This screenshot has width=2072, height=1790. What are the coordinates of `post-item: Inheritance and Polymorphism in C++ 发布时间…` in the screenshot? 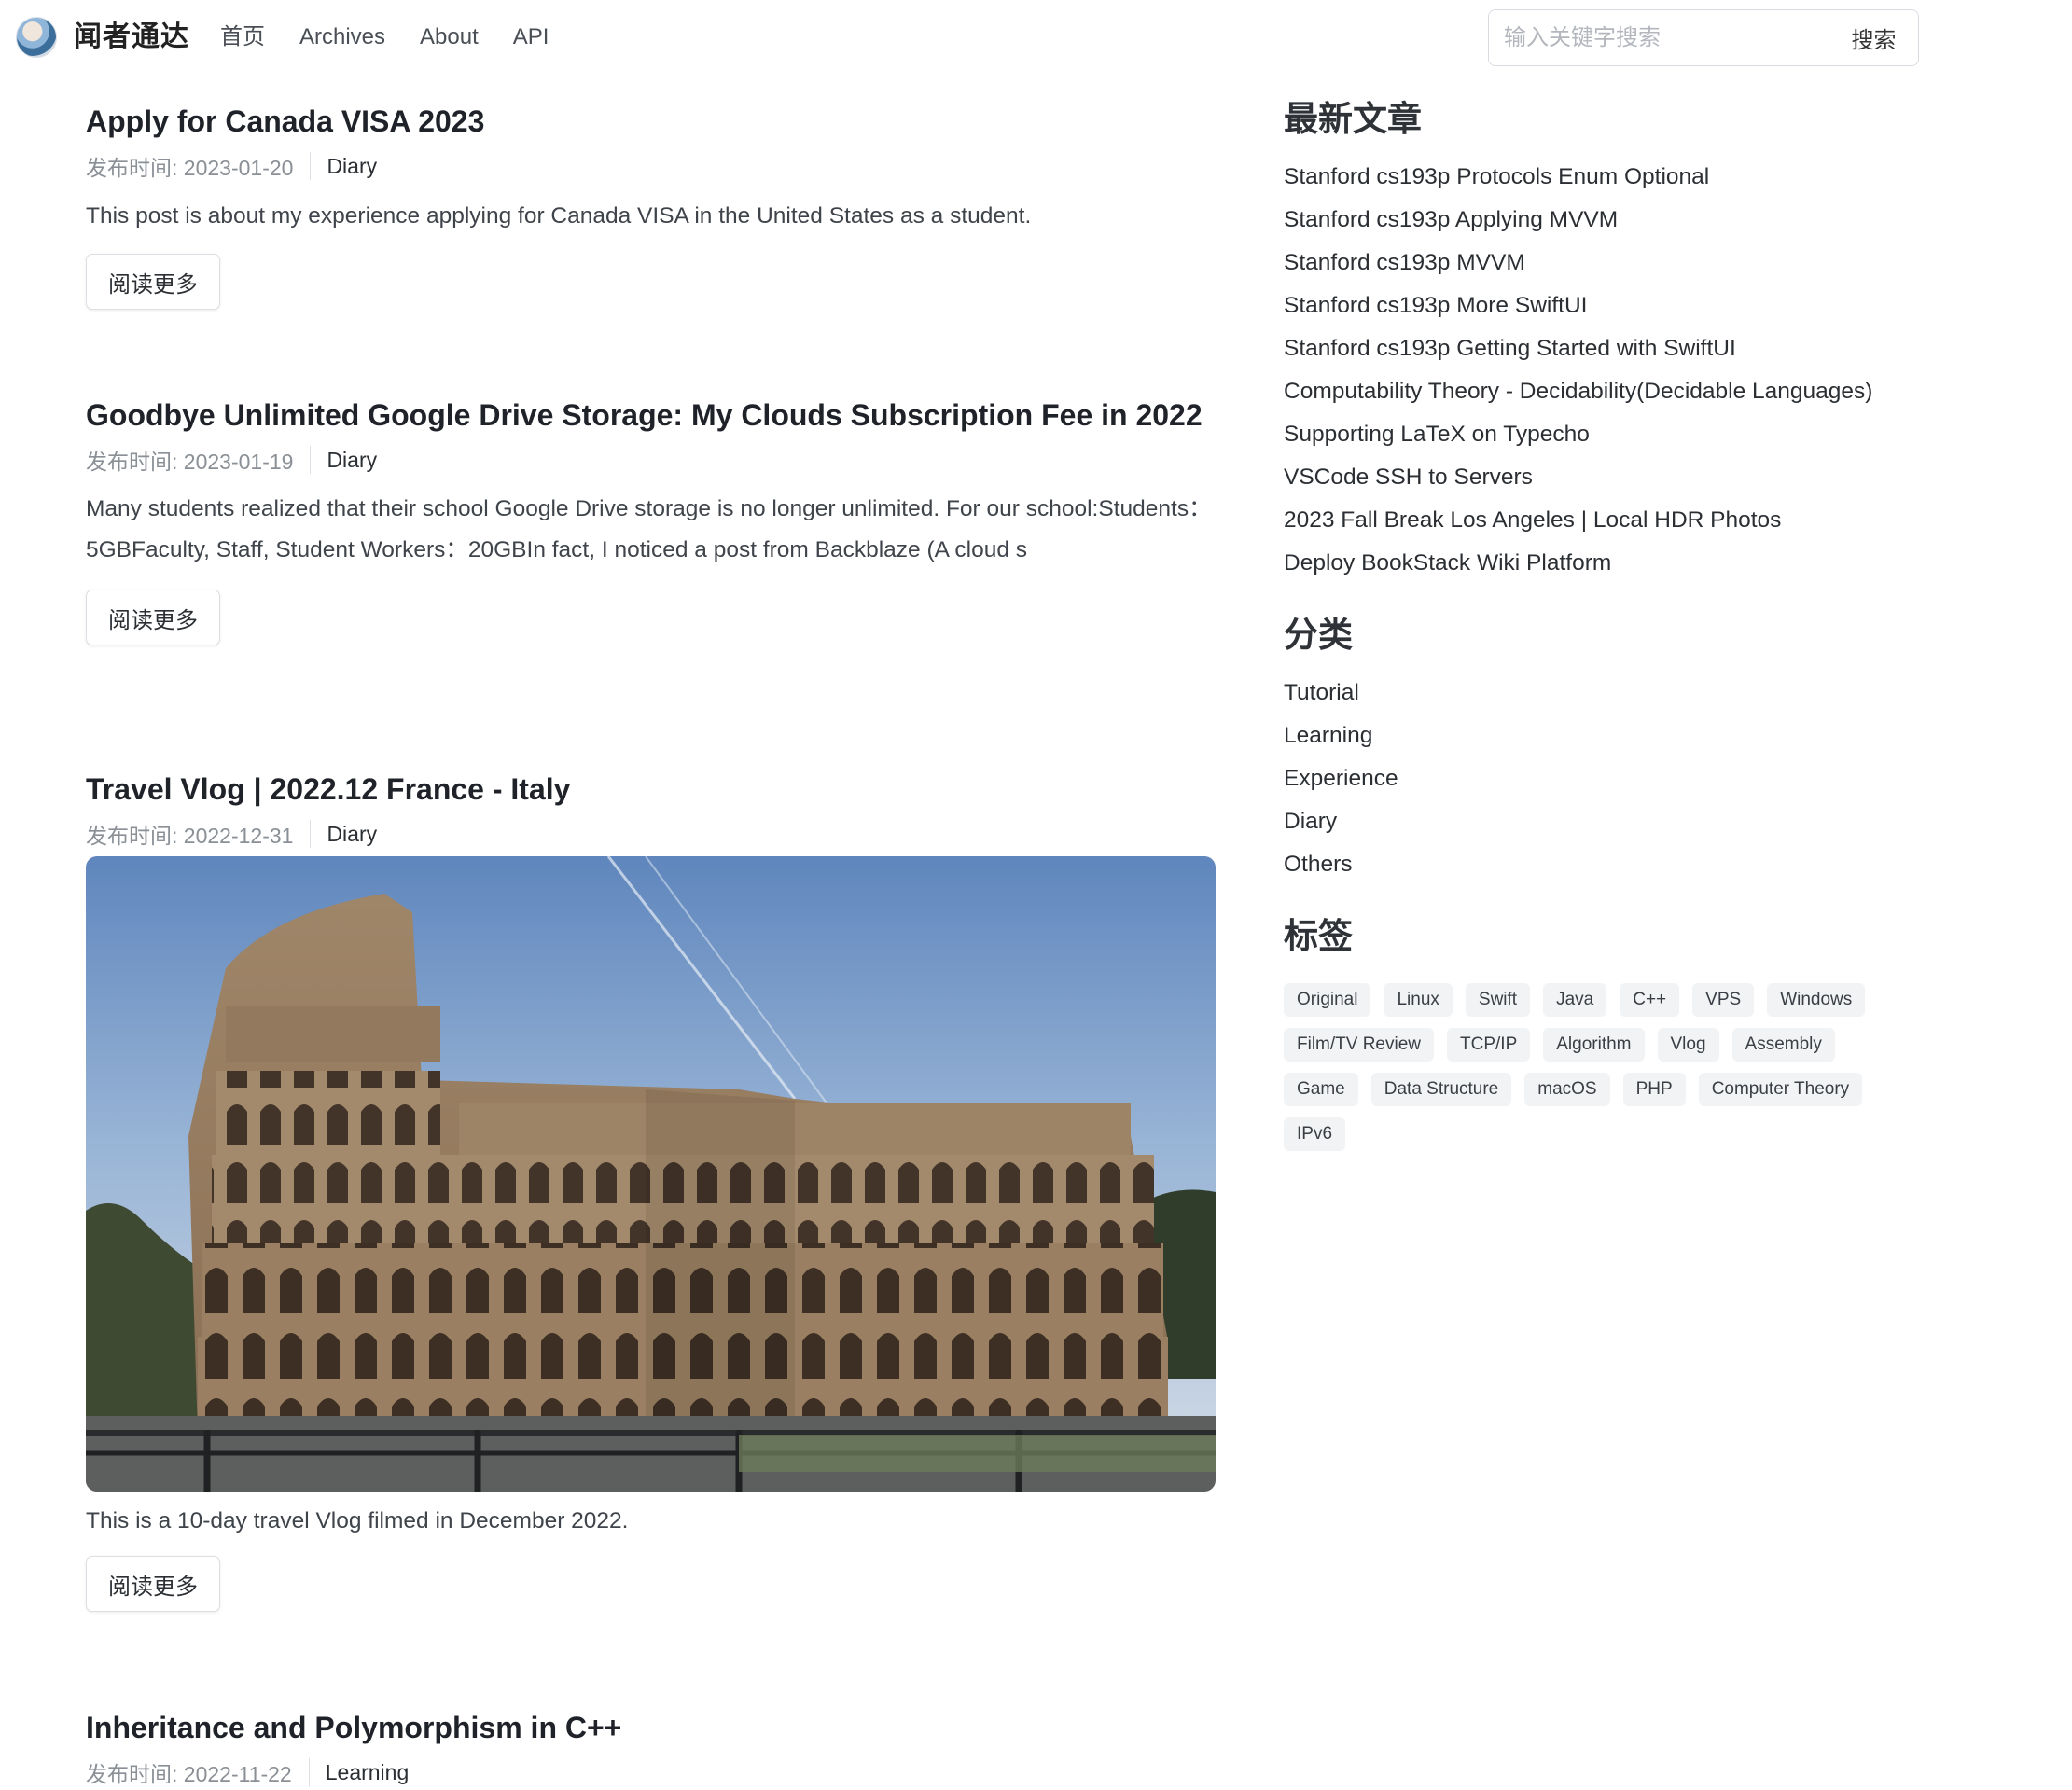 It's located at (651, 1747).